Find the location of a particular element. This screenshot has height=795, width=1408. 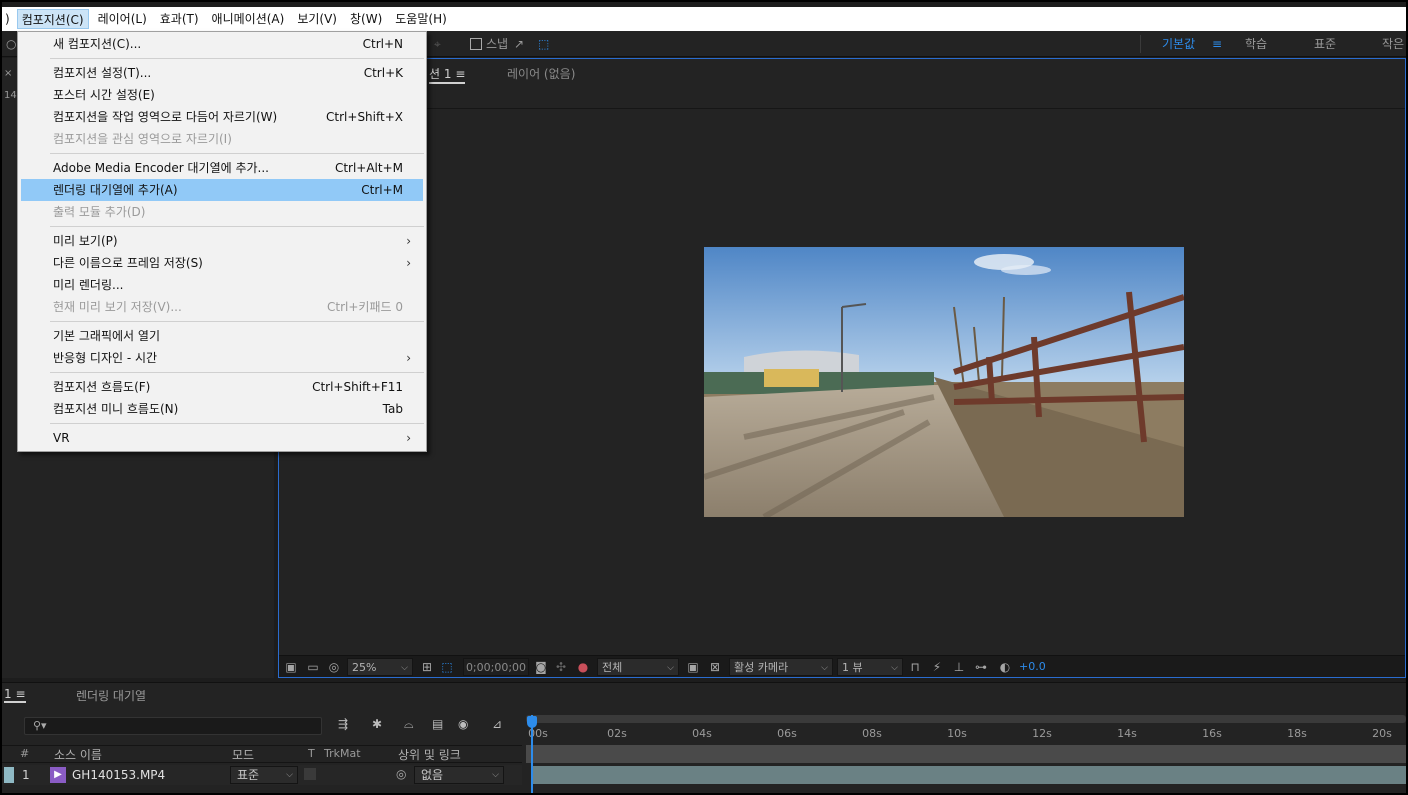

tab-composition: 션 1 ≡ is located at coordinates (447, 74).